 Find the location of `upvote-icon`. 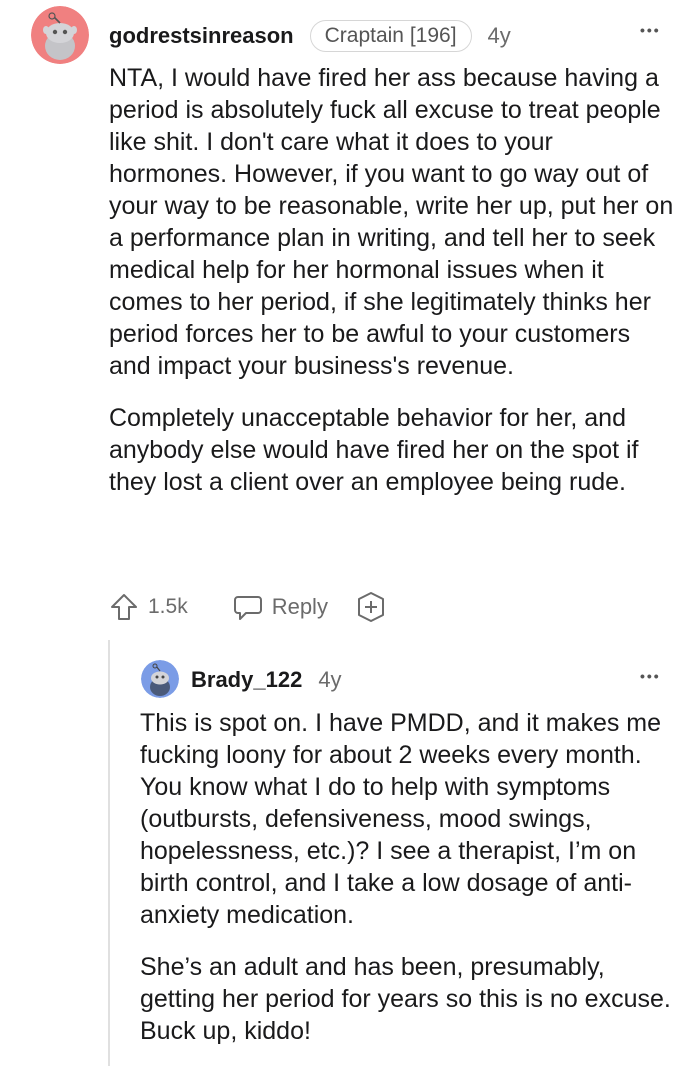

upvote-icon is located at coordinates (124, 607).